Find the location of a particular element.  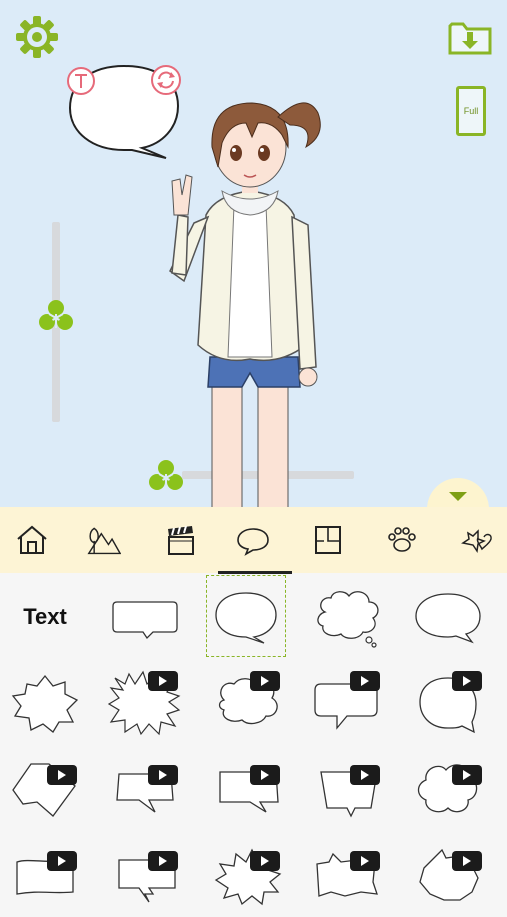

bubble-trapezoid is located at coordinates (347, 789).